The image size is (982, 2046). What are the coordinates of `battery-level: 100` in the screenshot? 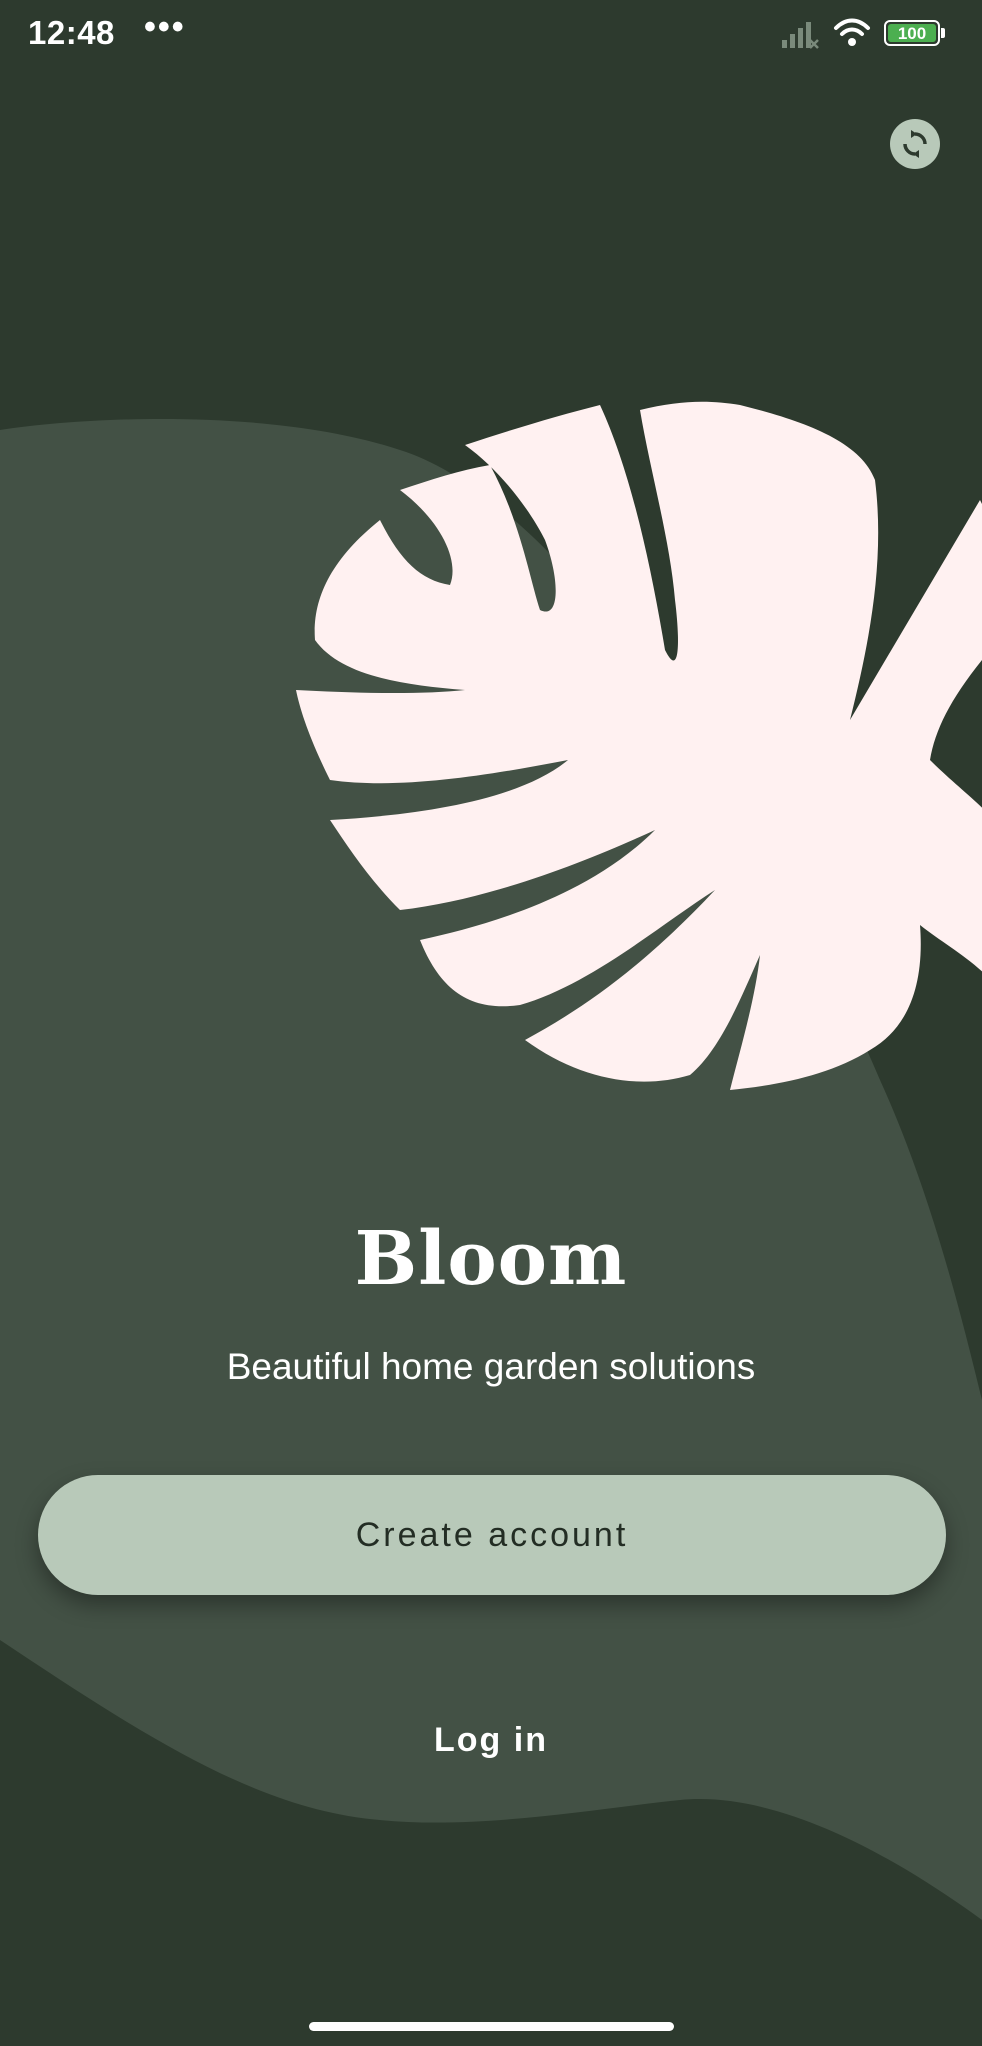 It's located at (912, 33).